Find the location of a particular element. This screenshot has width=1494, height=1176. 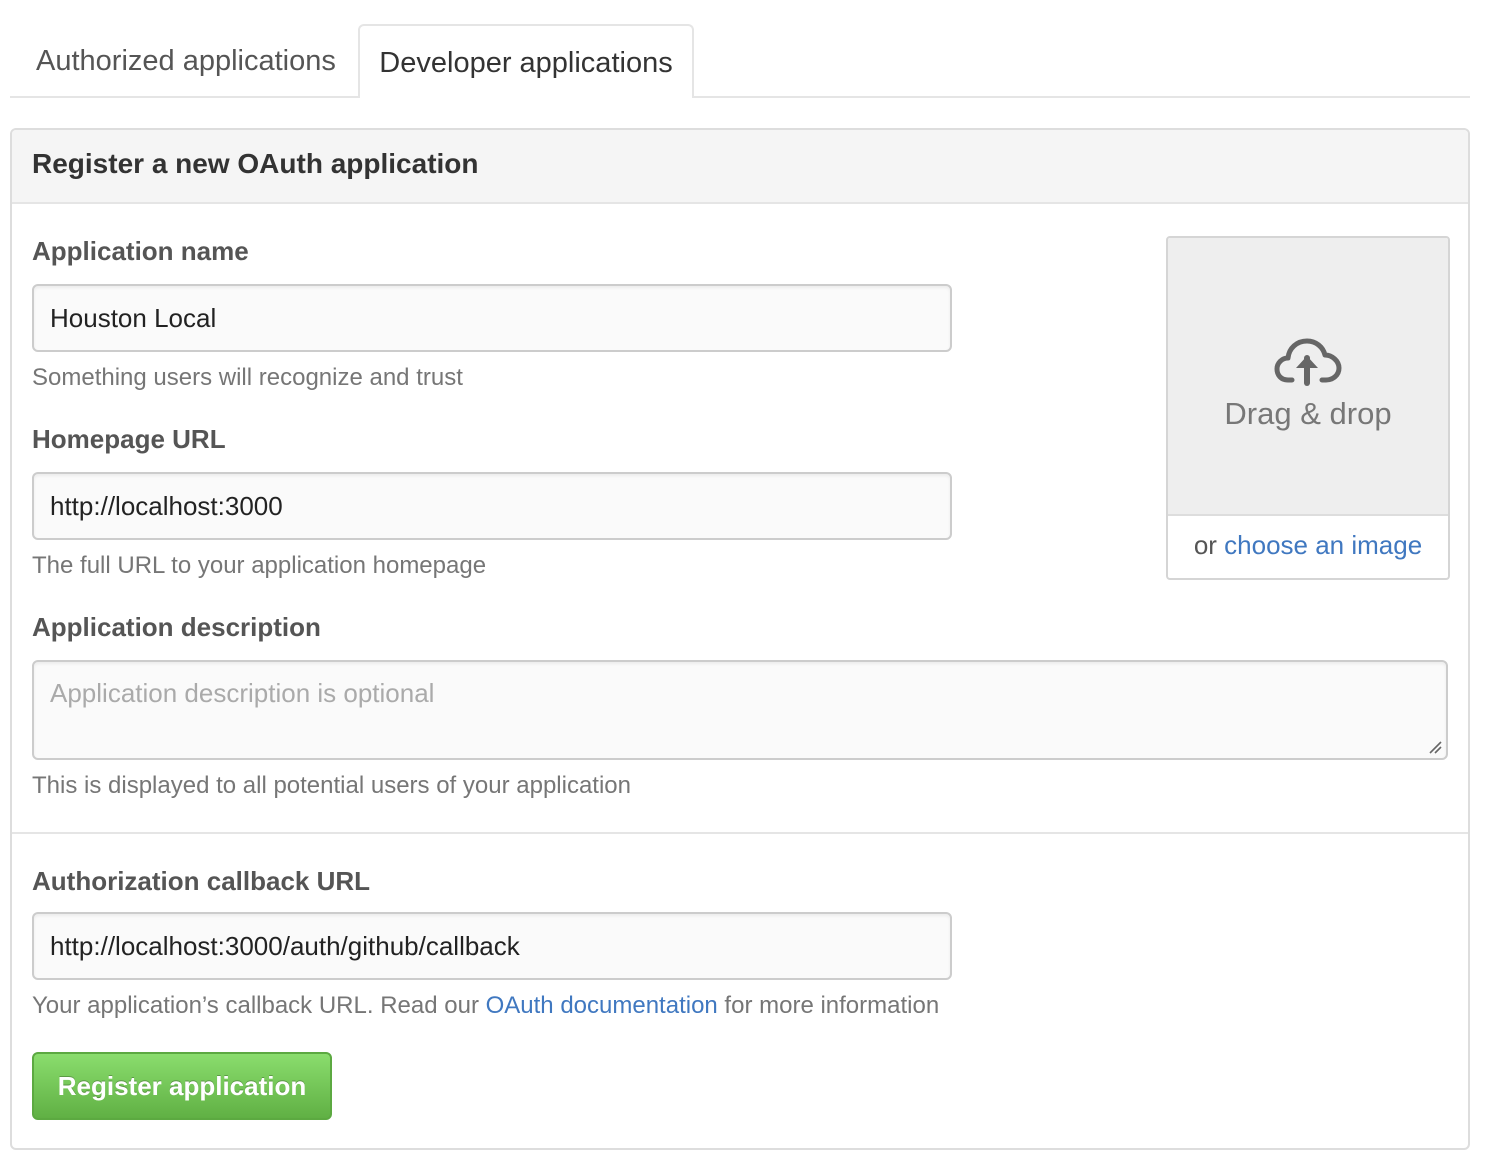

description-placeholder: Application description is optional is located at coordinates (242, 693).